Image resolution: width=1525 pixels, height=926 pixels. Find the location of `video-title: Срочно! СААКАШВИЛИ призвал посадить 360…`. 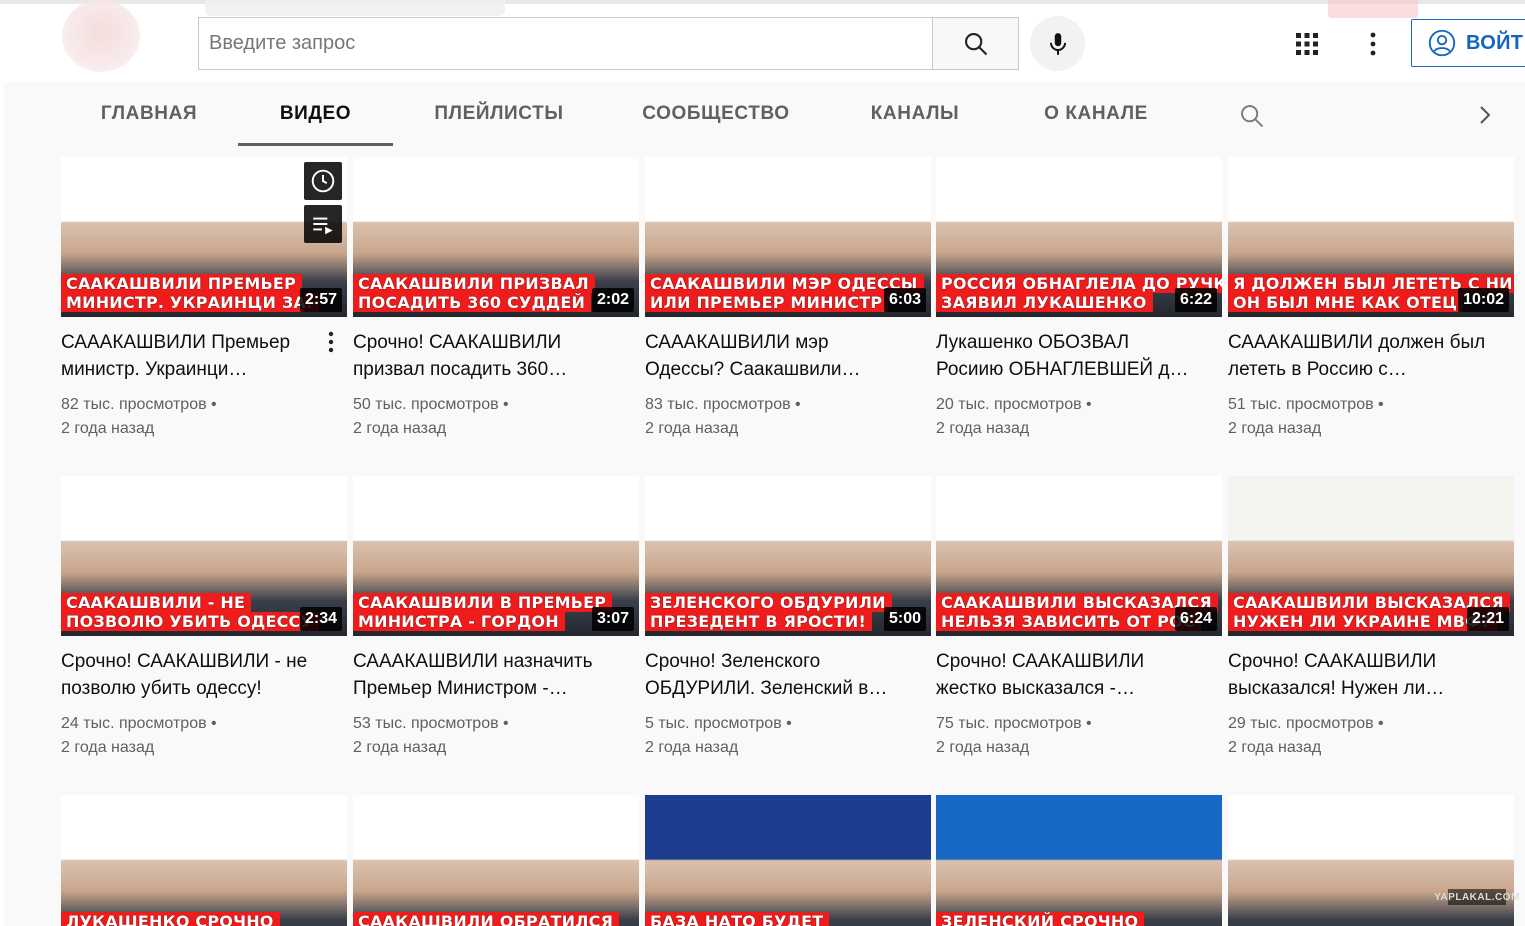

video-title: Срочно! СААКАШВИЛИ призвал посадить 360… is located at coordinates (496, 356).